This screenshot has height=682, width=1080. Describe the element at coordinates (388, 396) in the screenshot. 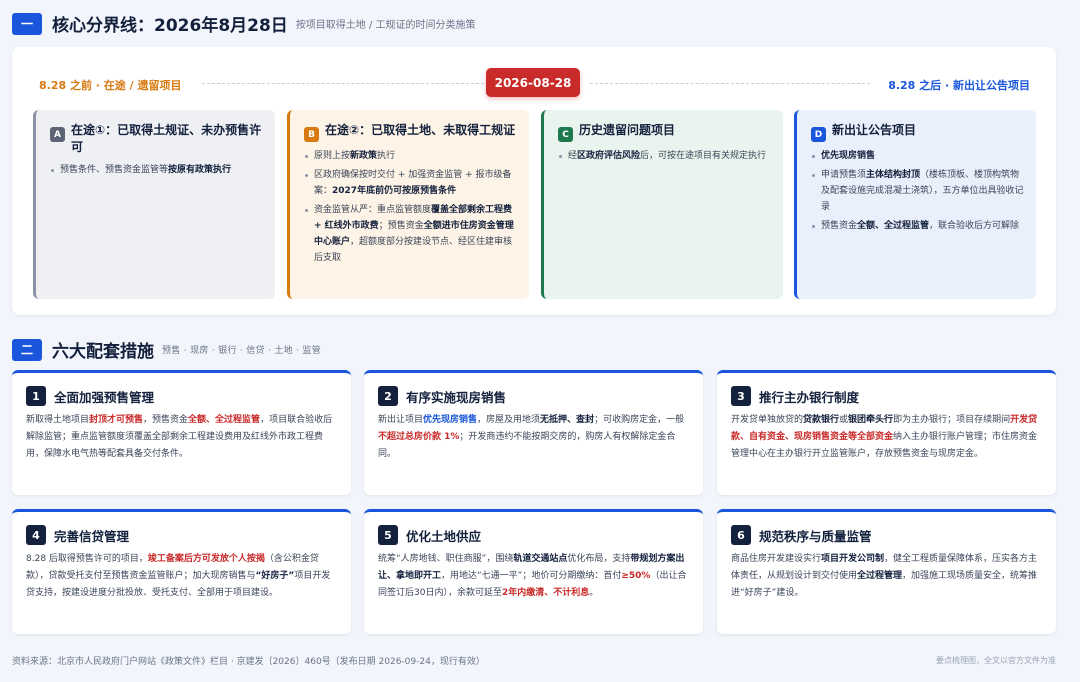

I see `measure-number: 2` at that location.